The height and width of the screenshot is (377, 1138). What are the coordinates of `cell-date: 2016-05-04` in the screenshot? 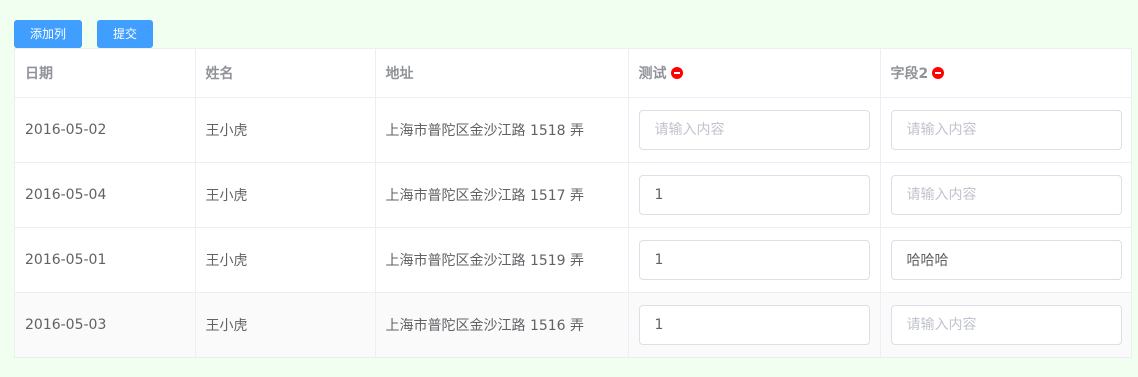 It's located at (105, 195).